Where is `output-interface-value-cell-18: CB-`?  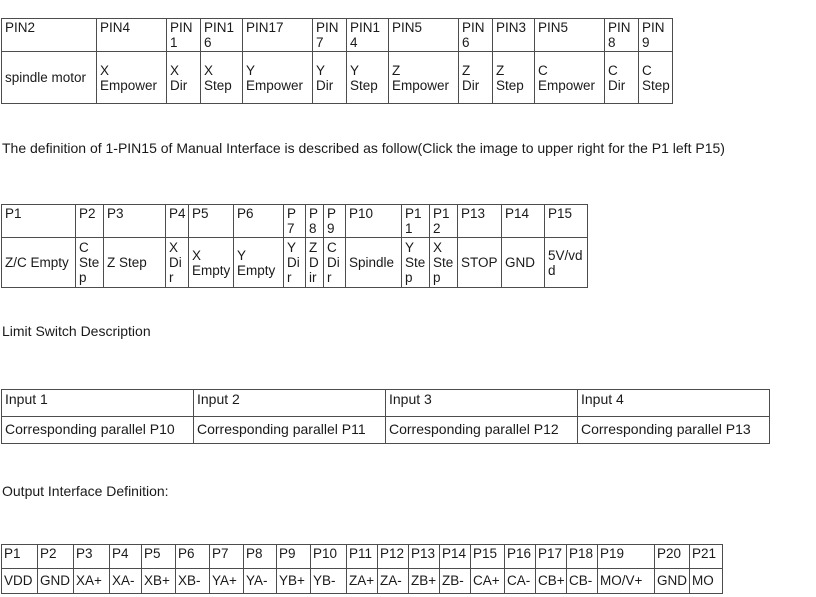 output-interface-value-cell-18: CB- is located at coordinates (582, 581).